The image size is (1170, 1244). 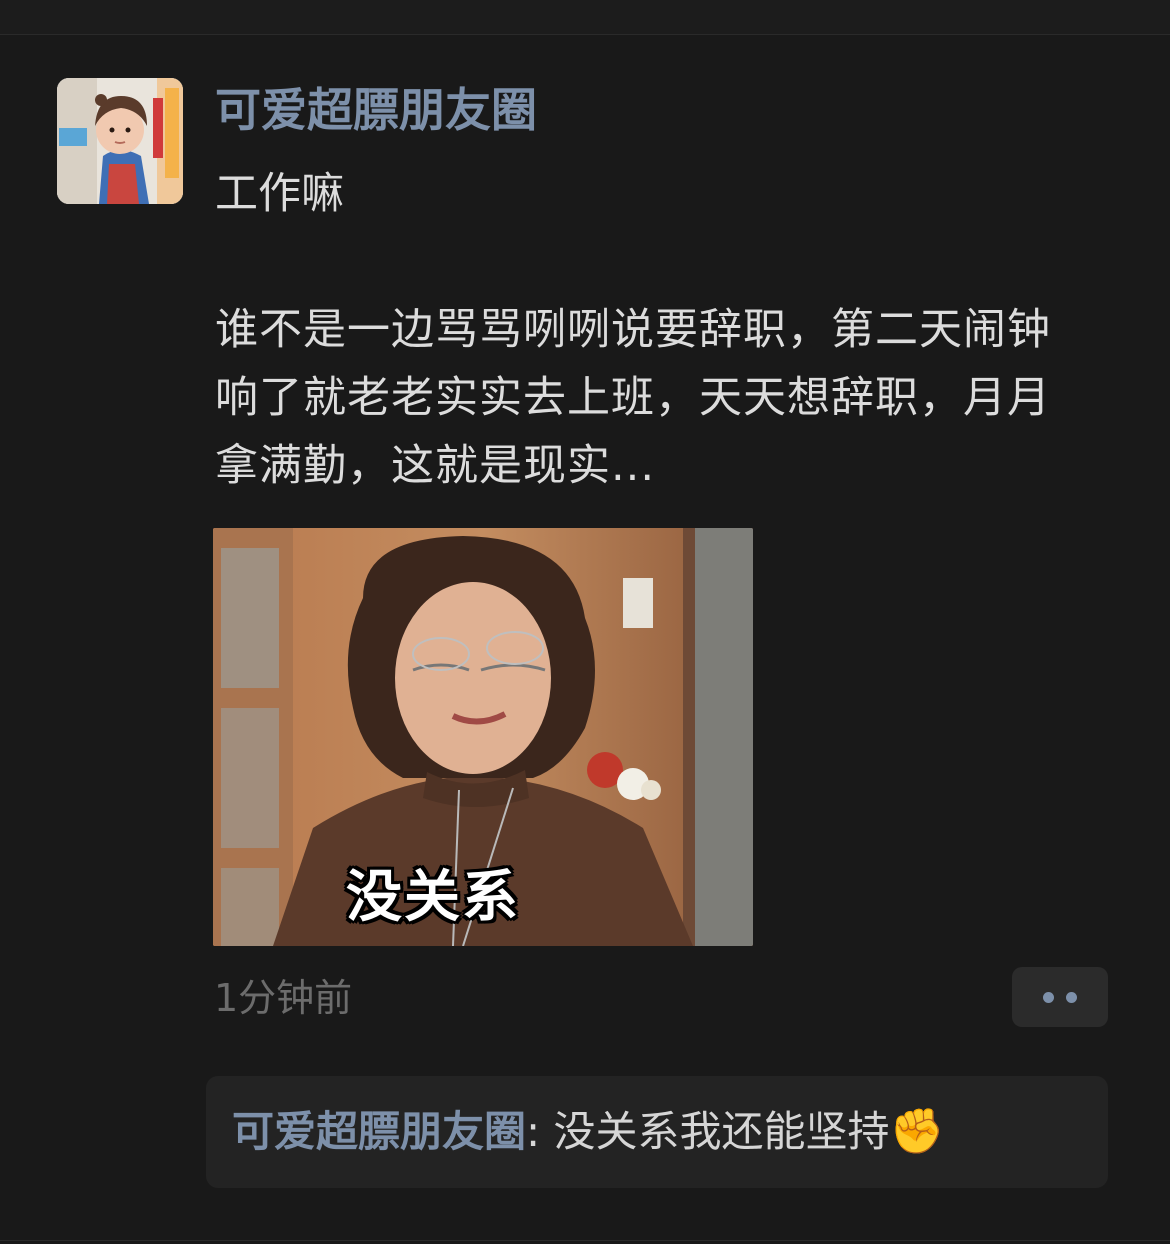 I want to click on comment-text: 没关系我还能坚持, so click(x=721, y=1131).